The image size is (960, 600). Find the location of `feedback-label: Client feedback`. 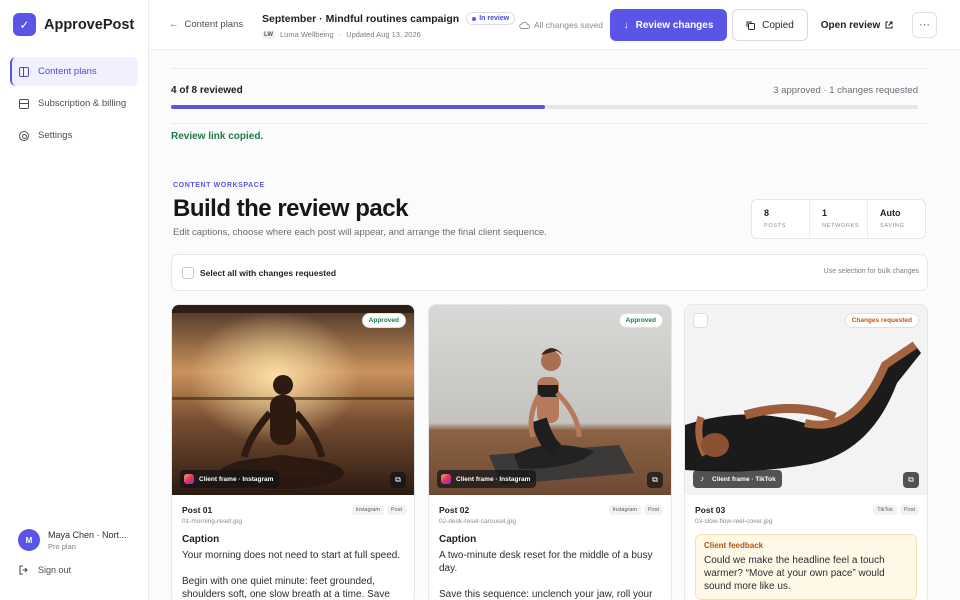

feedback-label: Client feedback is located at coordinates (734, 545).